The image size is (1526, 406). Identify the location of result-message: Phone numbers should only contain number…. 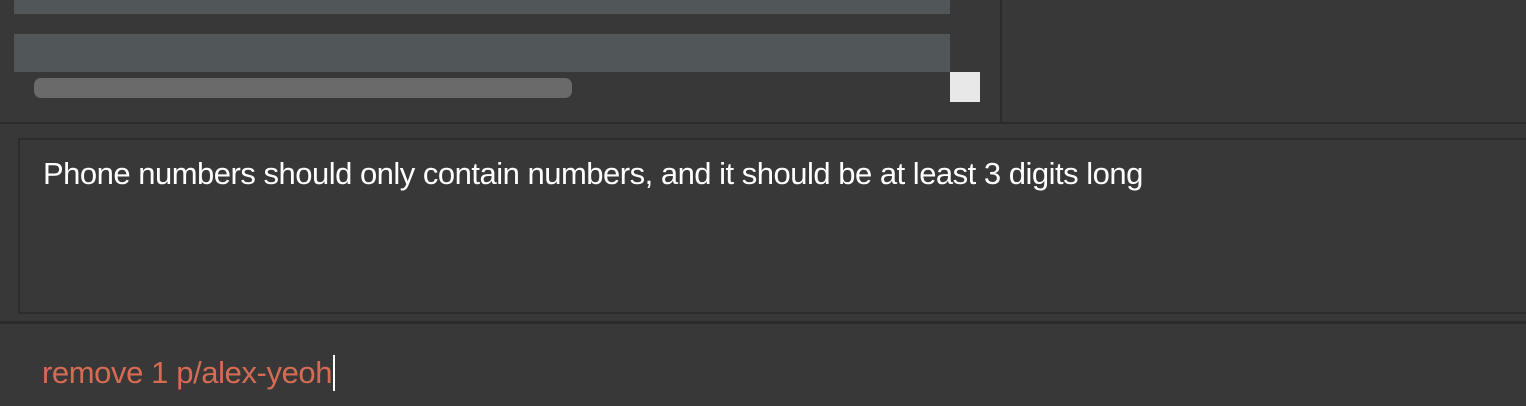
(593, 173).